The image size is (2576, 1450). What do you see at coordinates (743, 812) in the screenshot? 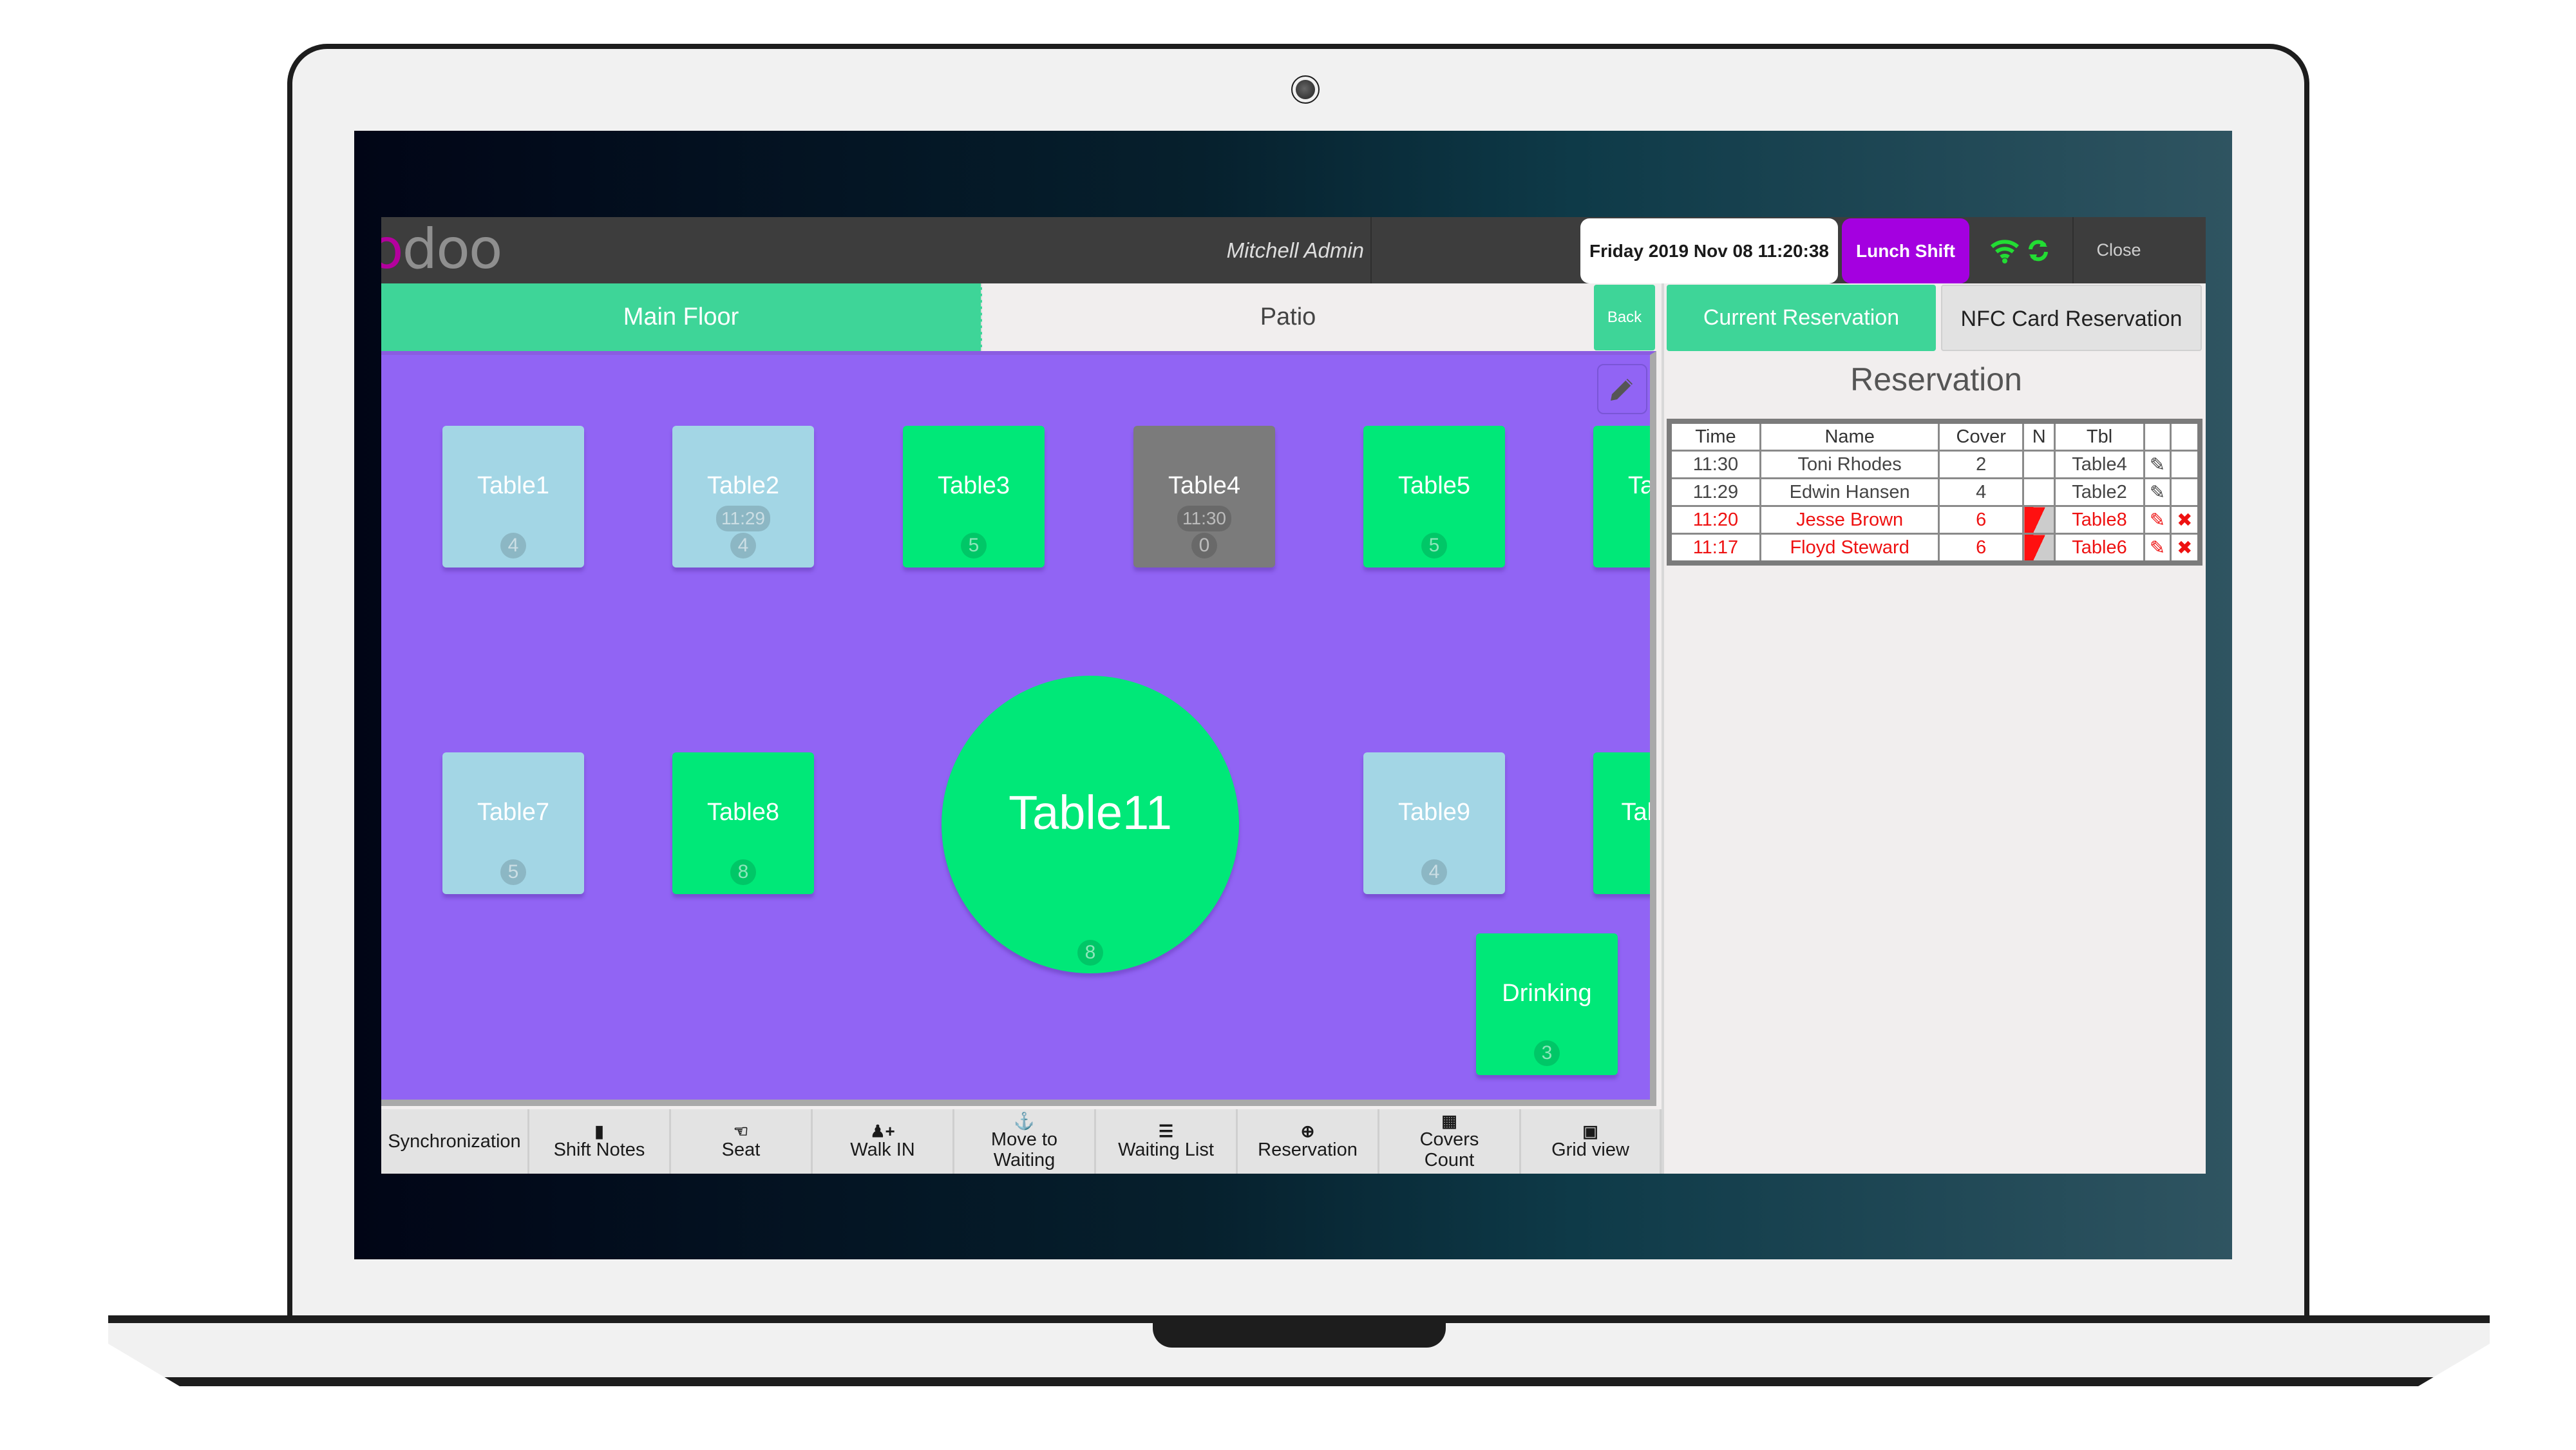
I see `table-name: Table8` at bounding box center [743, 812].